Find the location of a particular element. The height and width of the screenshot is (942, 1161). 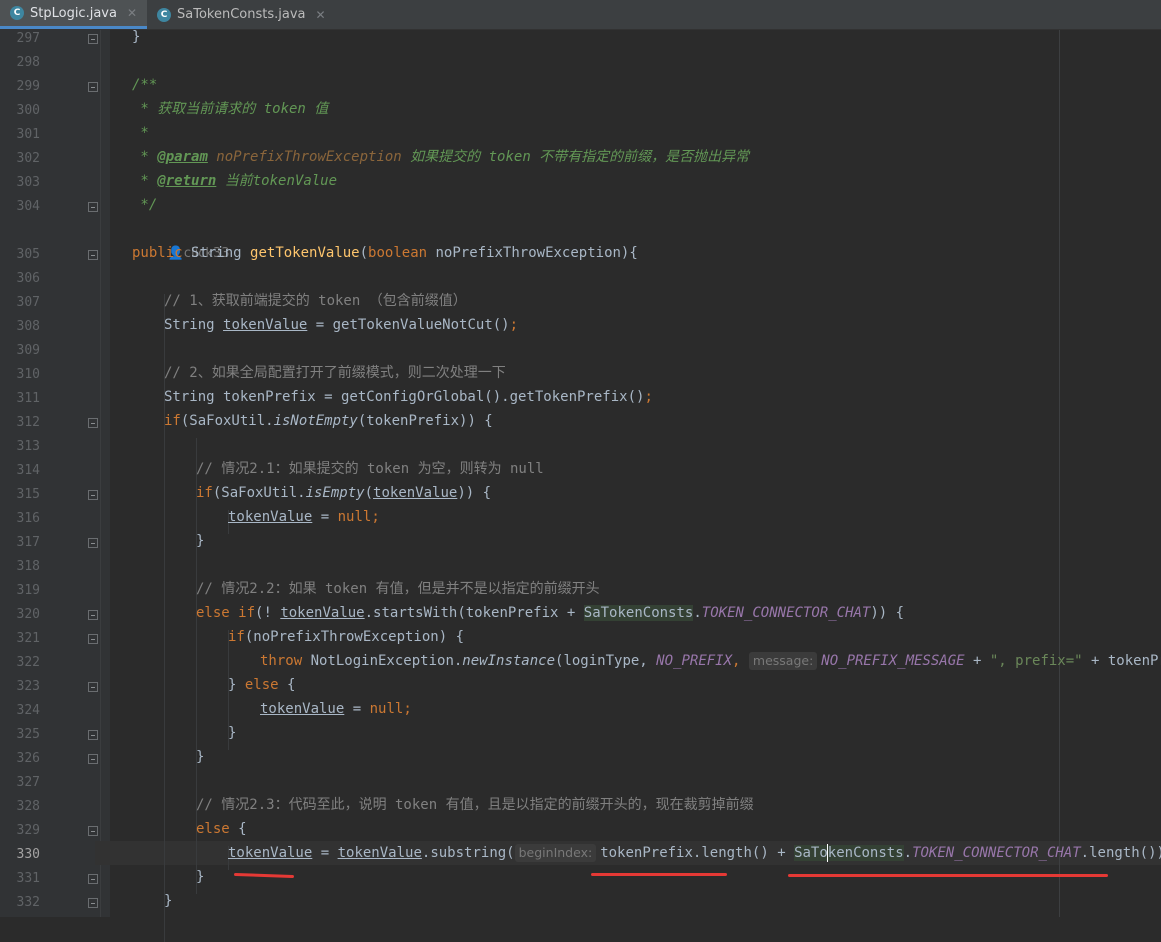

code-text: } is located at coordinates (136, 37).